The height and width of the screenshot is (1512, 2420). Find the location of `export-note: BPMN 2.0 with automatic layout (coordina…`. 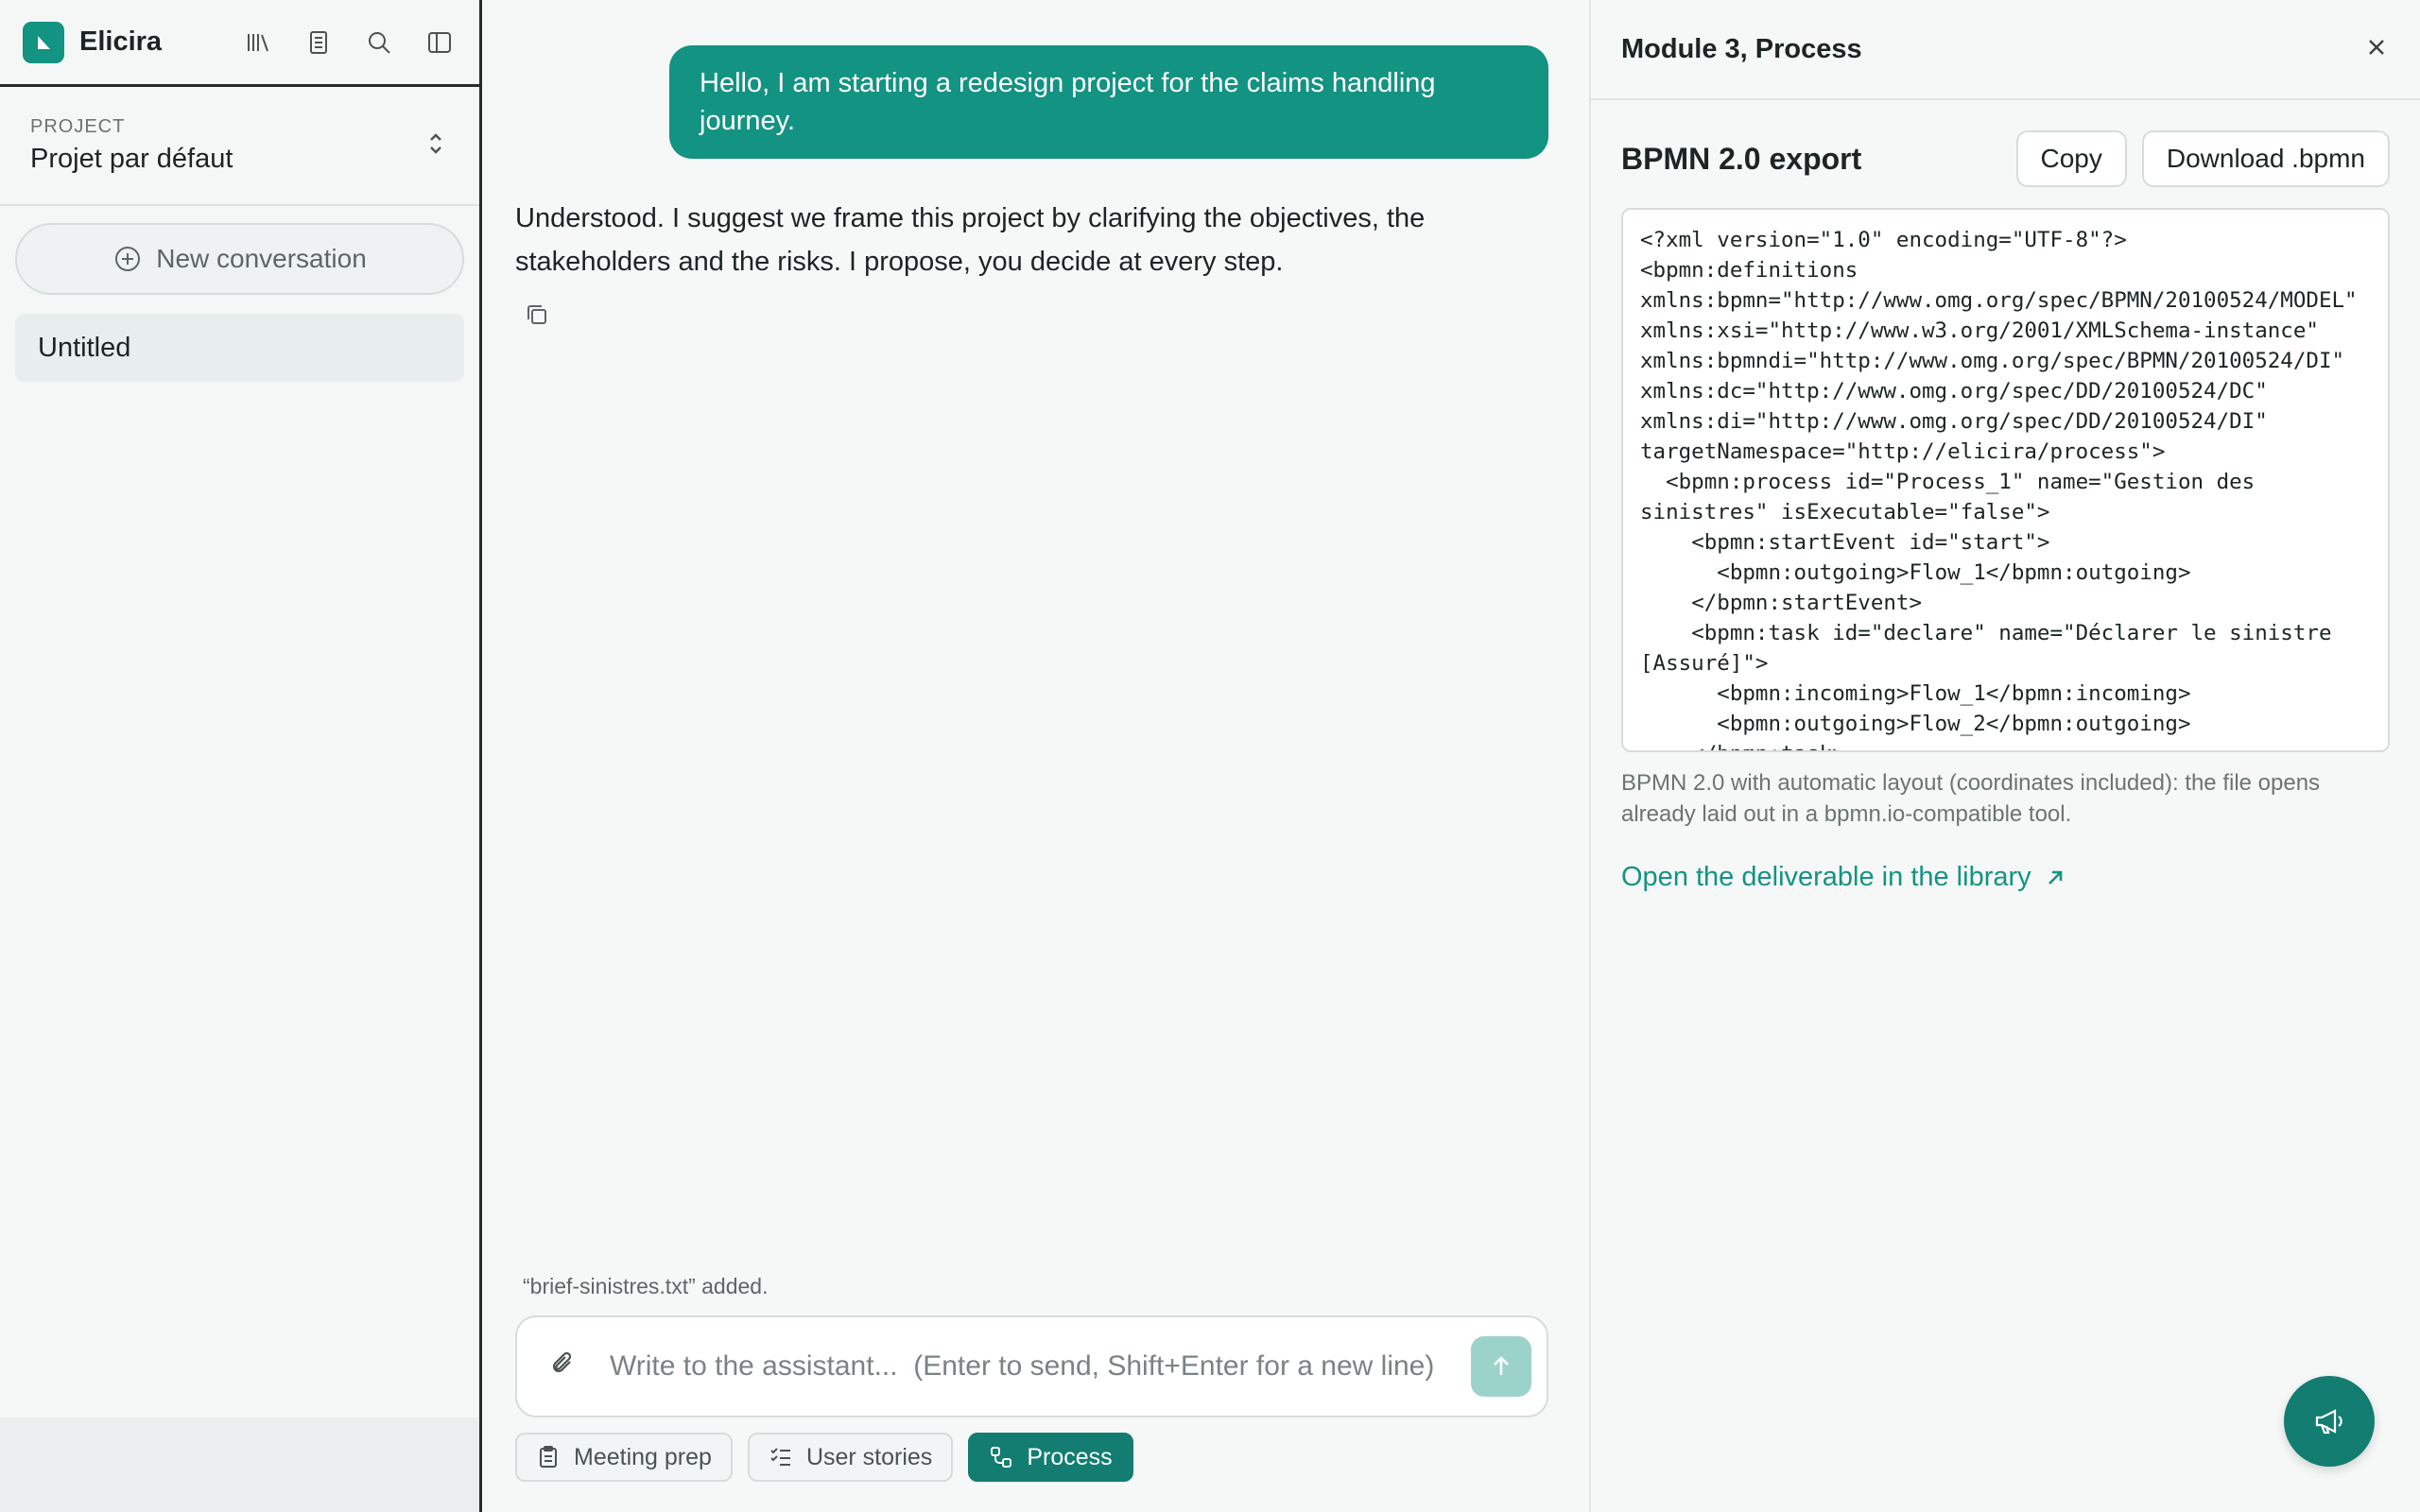

export-note: BPMN 2.0 with automatic layout (coordina… is located at coordinates (1971, 798).